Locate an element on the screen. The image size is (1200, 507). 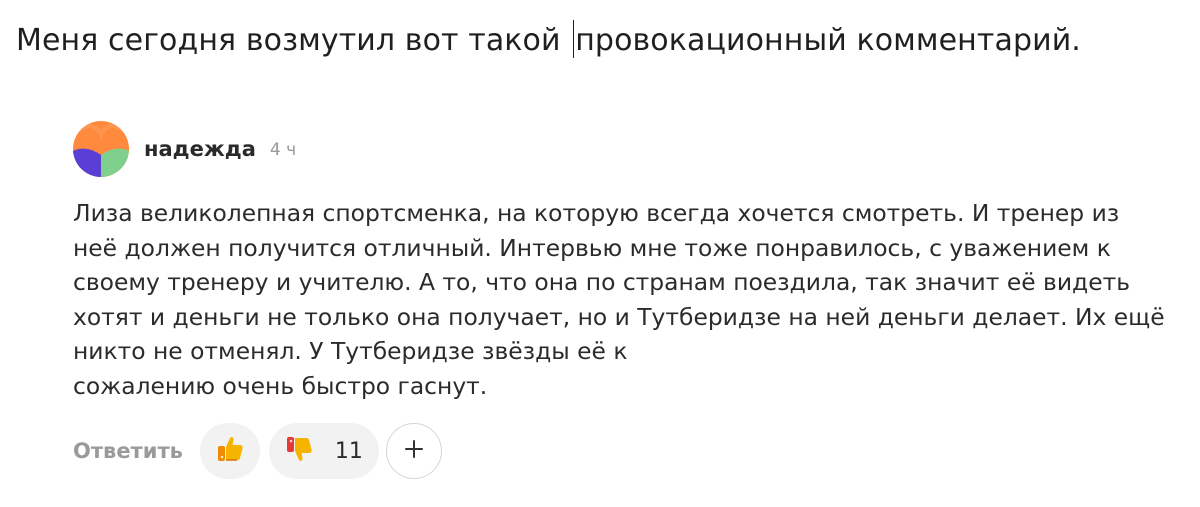
dislike-button: 11 is located at coordinates (323, 451).